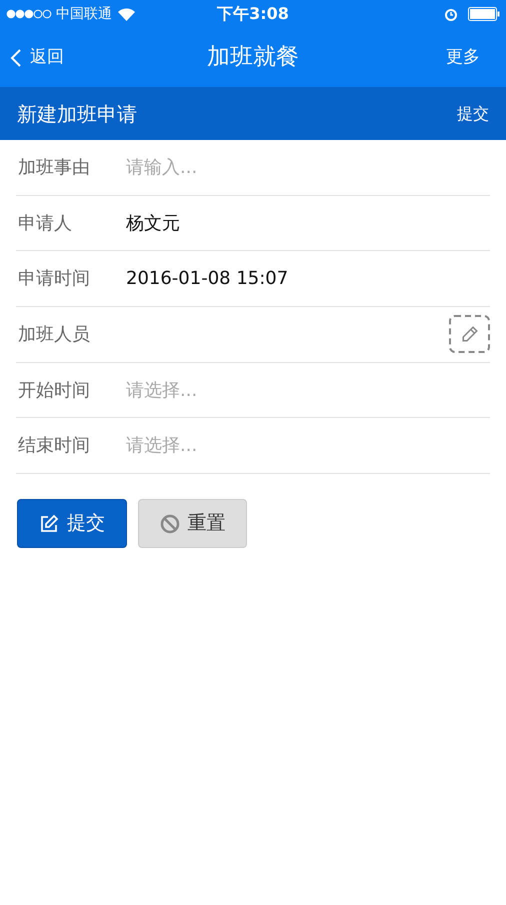 The image size is (506, 905). I want to click on section-title: 新建加班申请, so click(77, 114).